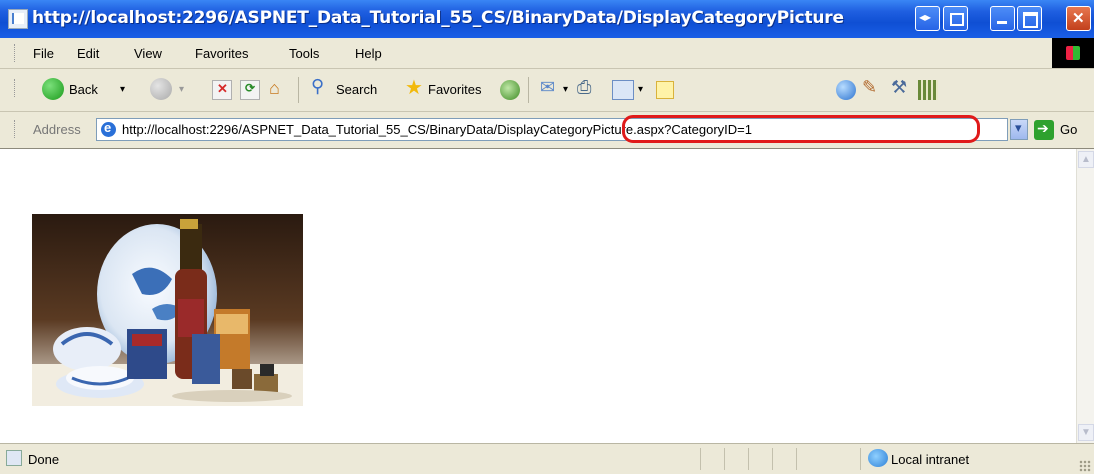  I want to click on search-icon: ⚲, so click(321, 88).